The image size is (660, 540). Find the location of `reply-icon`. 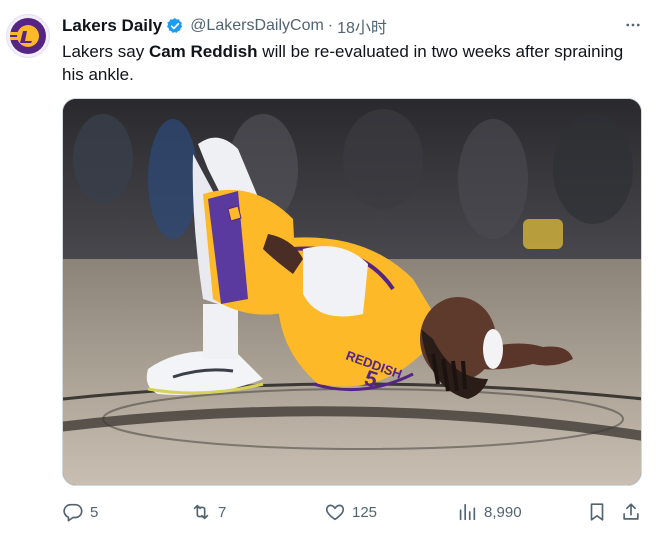

reply-icon is located at coordinates (73, 512).